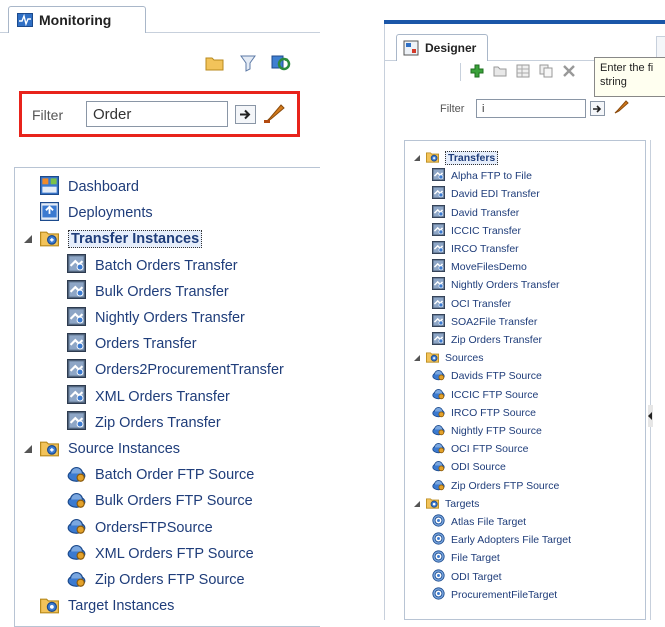 The height and width of the screenshot is (627, 665). I want to click on tree-folder-row: Target Instances, so click(107, 606).